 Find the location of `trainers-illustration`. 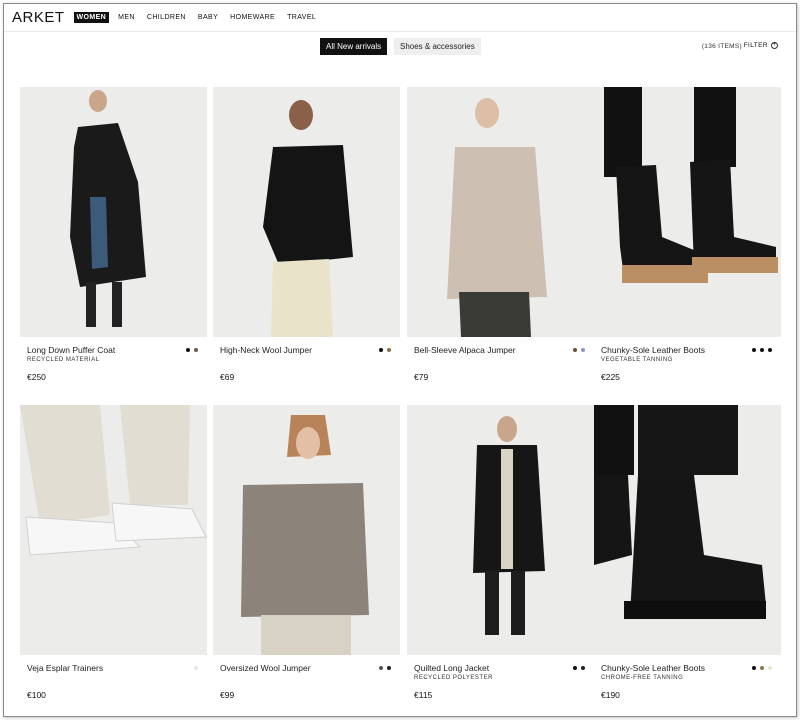

trainers-illustration is located at coordinates (113, 530).